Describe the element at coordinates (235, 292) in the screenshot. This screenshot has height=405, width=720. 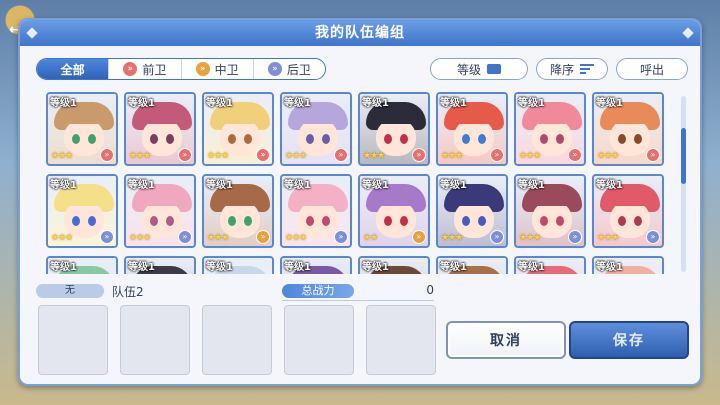
I see `team-info-bar: 无 队伍2 总战力 0` at that location.